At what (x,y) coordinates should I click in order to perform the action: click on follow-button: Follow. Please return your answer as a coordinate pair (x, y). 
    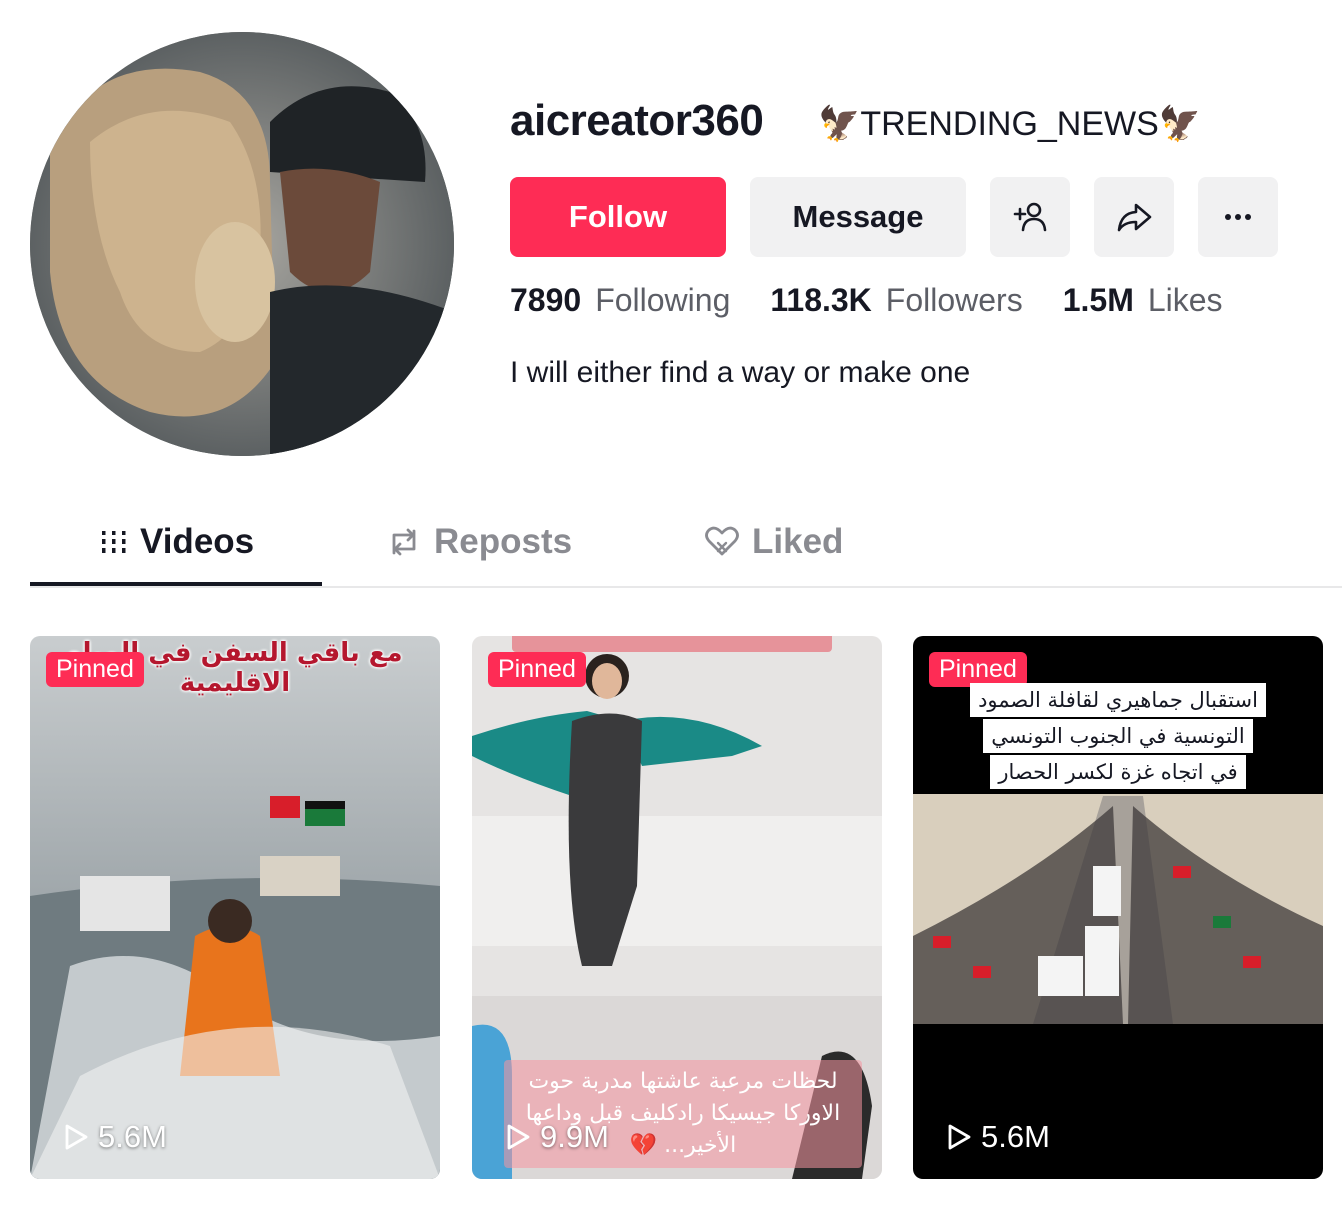
    Looking at the image, I should click on (618, 217).